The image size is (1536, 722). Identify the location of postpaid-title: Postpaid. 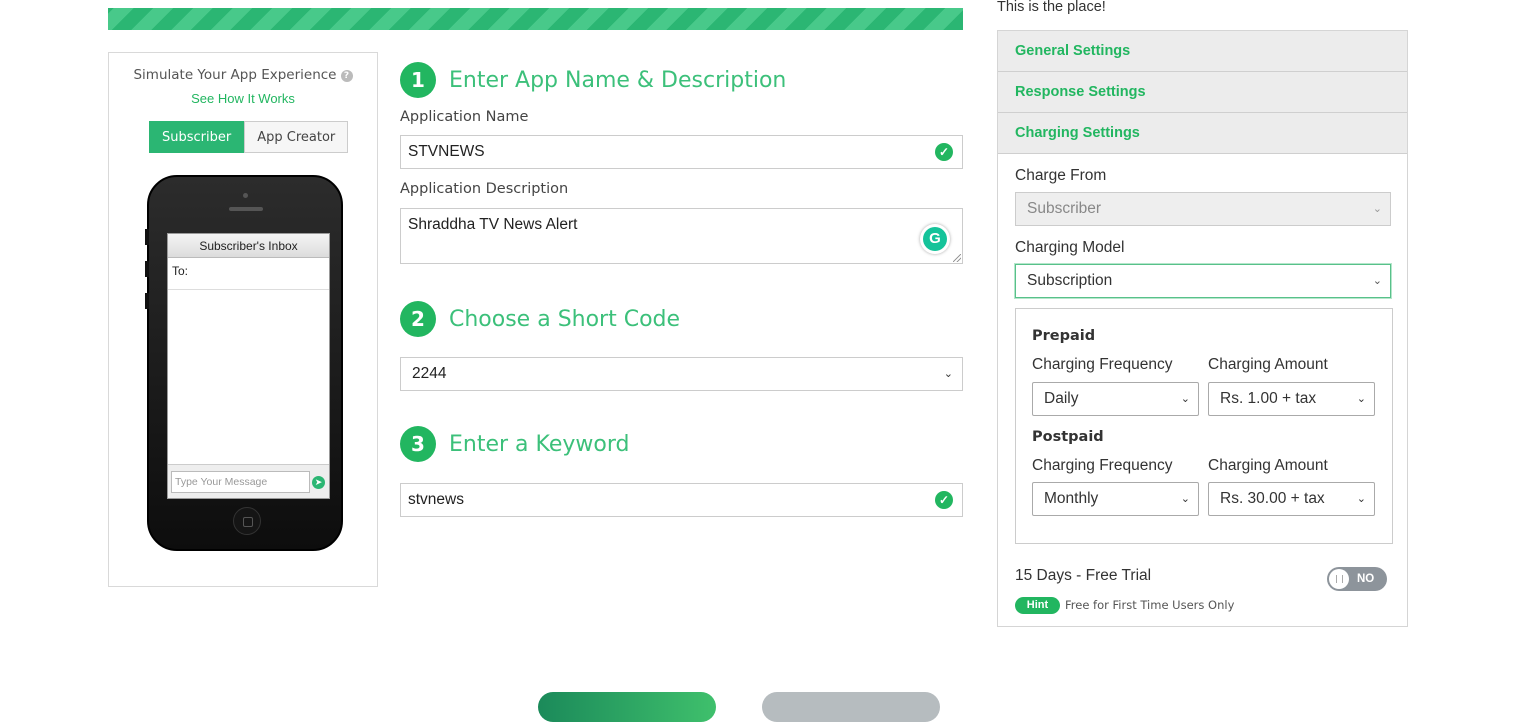
(1068, 437).